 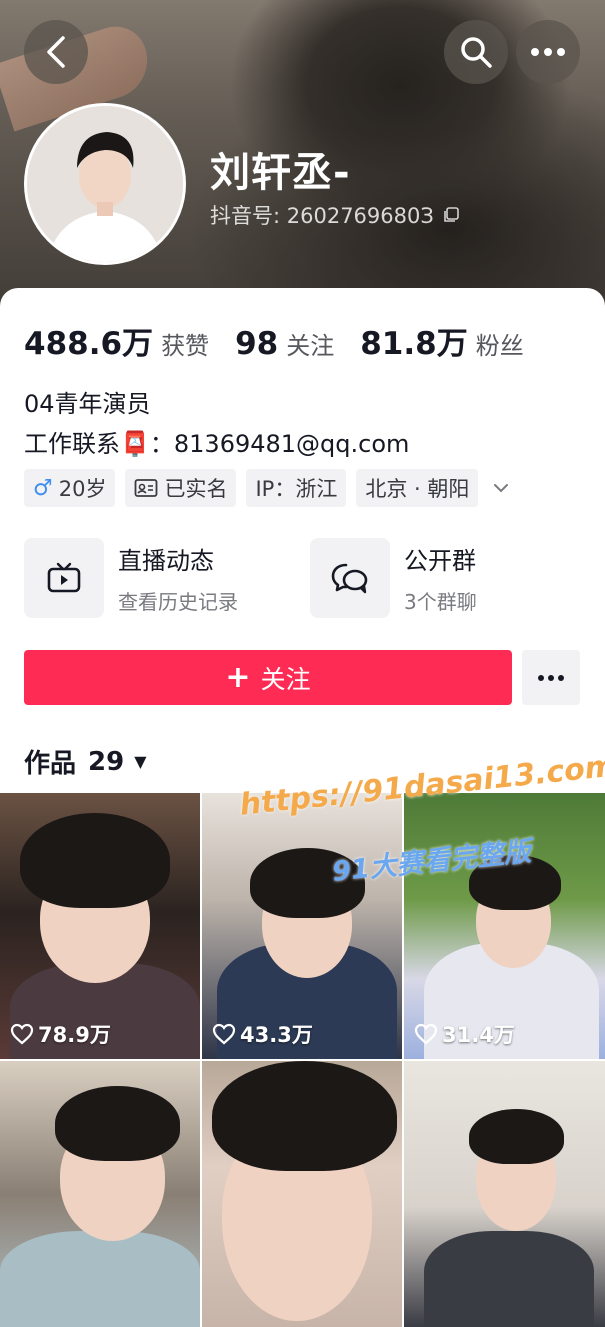 I want to click on works-count: 29, so click(x=106, y=761).